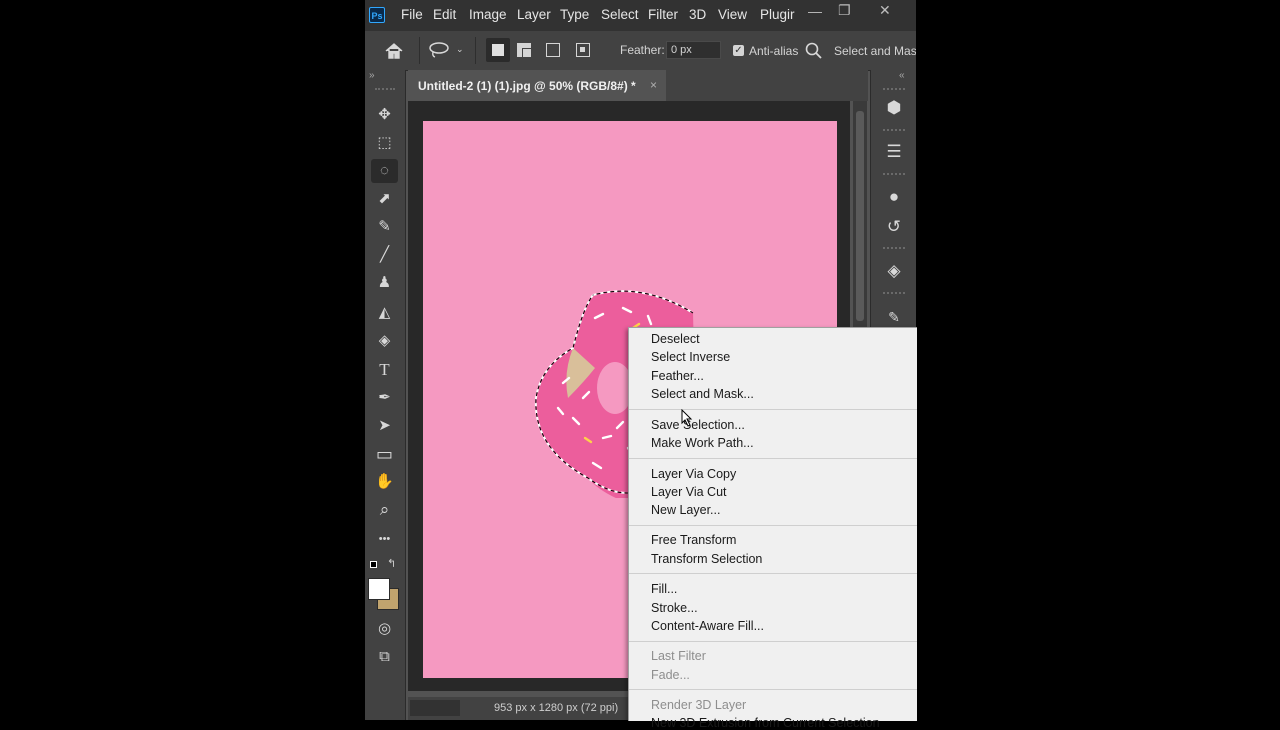  I want to click on lasso-tool-preset-icon, so click(439, 50).